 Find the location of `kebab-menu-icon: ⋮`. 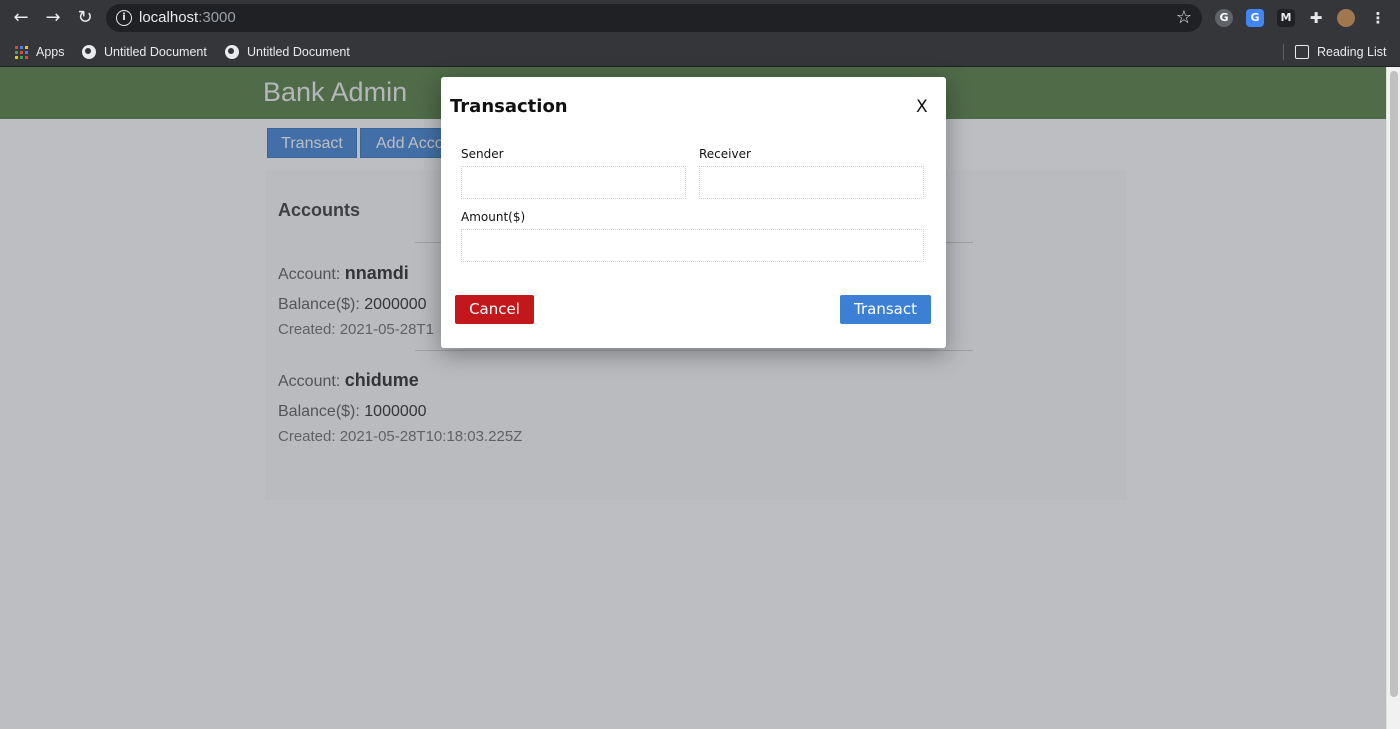

kebab-menu-icon: ⋮ is located at coordinates (1378, 18).